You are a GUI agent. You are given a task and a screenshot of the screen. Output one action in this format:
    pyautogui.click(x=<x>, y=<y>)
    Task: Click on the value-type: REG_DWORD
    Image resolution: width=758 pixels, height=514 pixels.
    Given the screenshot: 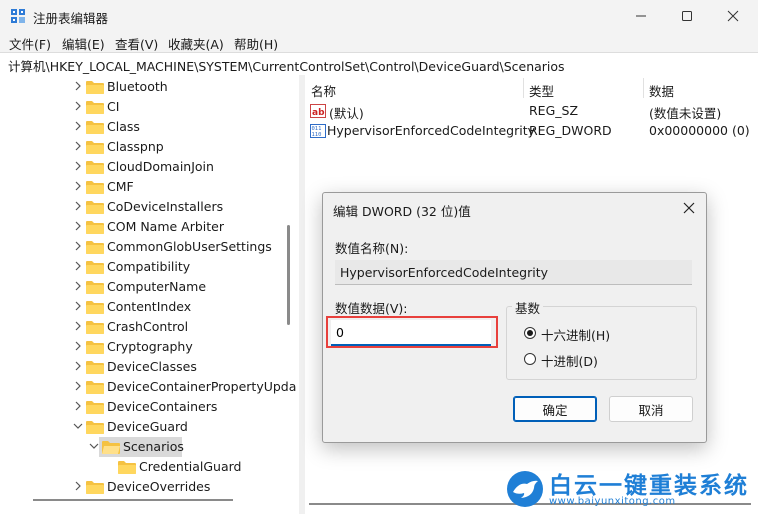 What is the action you would take?
    pyautogui.click(x=570, y=130)
    